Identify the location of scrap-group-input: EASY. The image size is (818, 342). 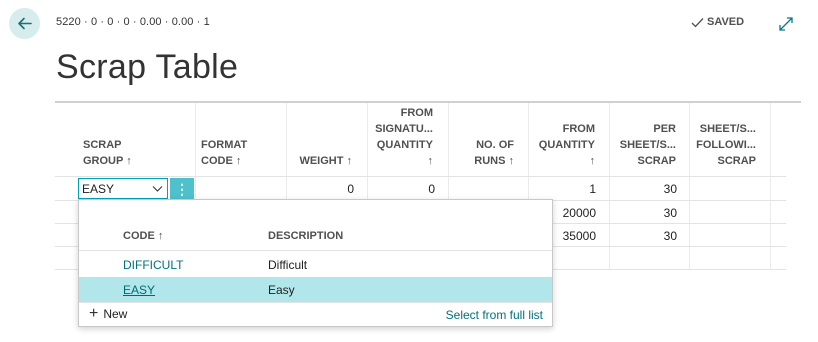
(123, 188).